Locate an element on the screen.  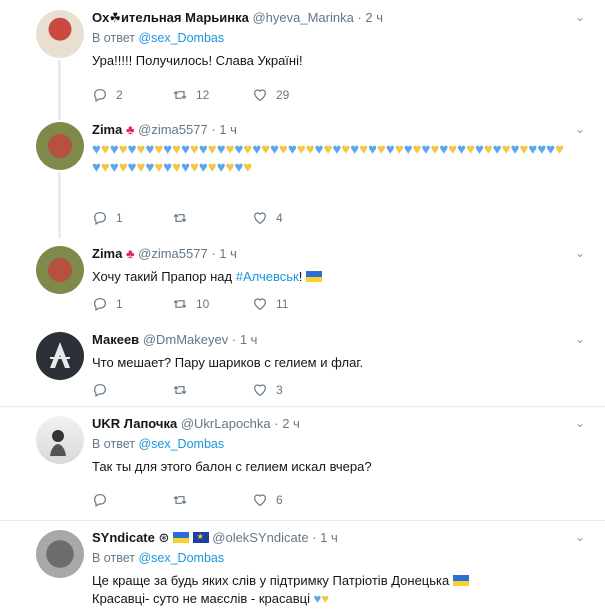
tweet-header: Zima ♣ @zima5577 · 1 ч is located at coordinates (336, 254).